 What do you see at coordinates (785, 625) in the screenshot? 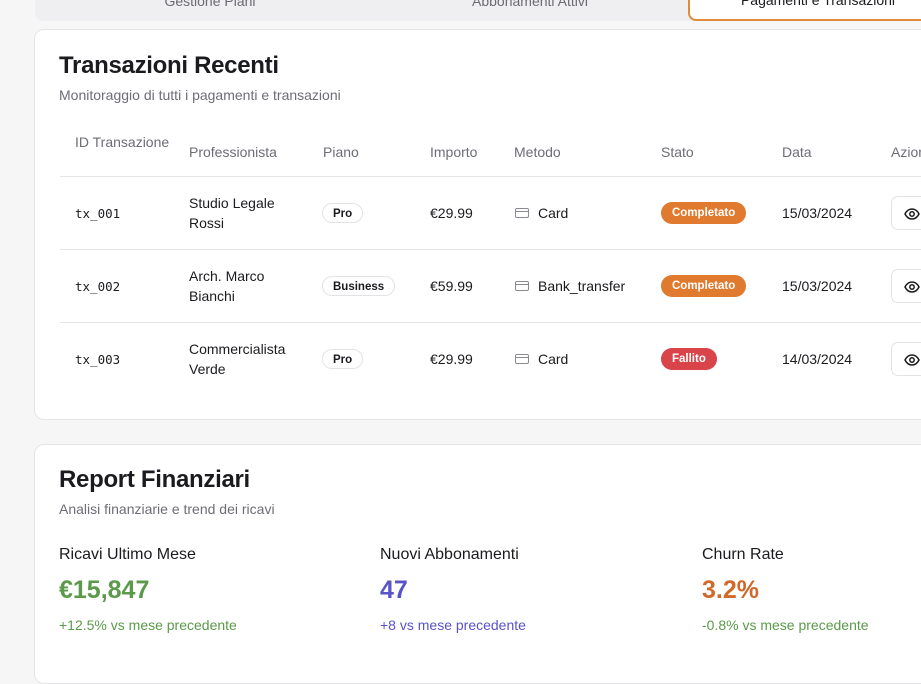
I see `stat-trend: -0.8% vs mese precedente` at bounding box center [785, 625].